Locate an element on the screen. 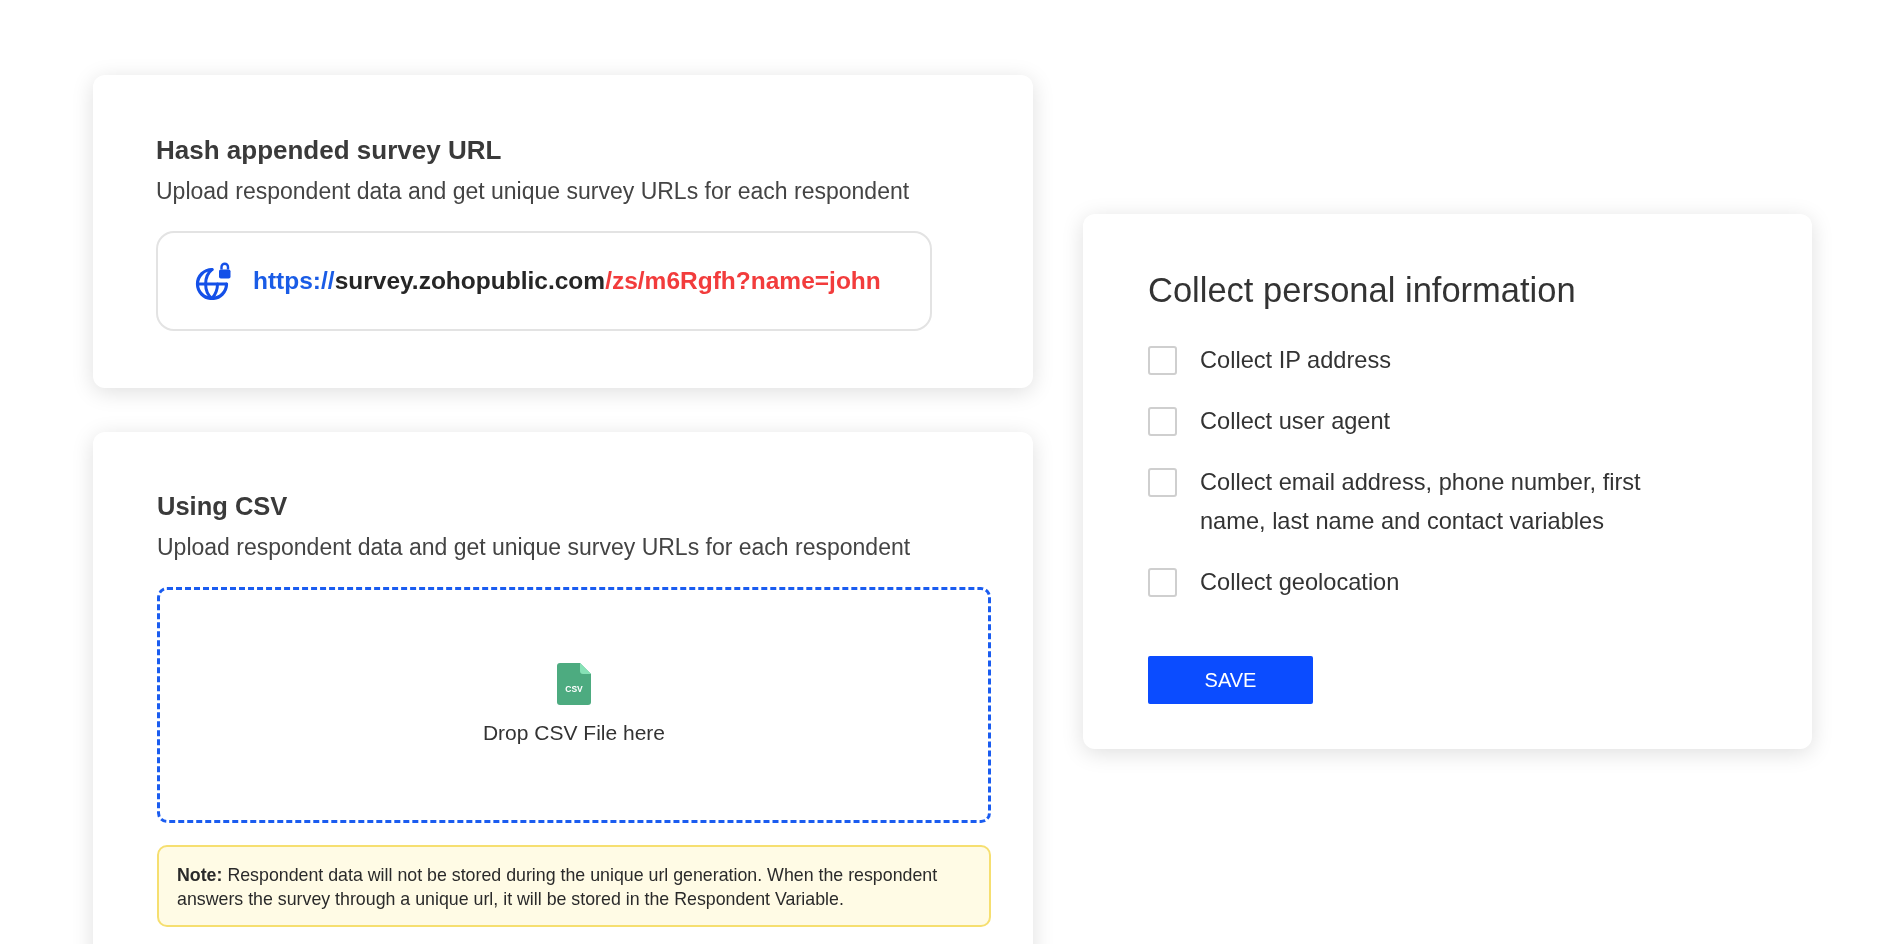 This screenshot has width=1900, height=944. option-label: Collect IP address is located at coordinates (1296, 360).